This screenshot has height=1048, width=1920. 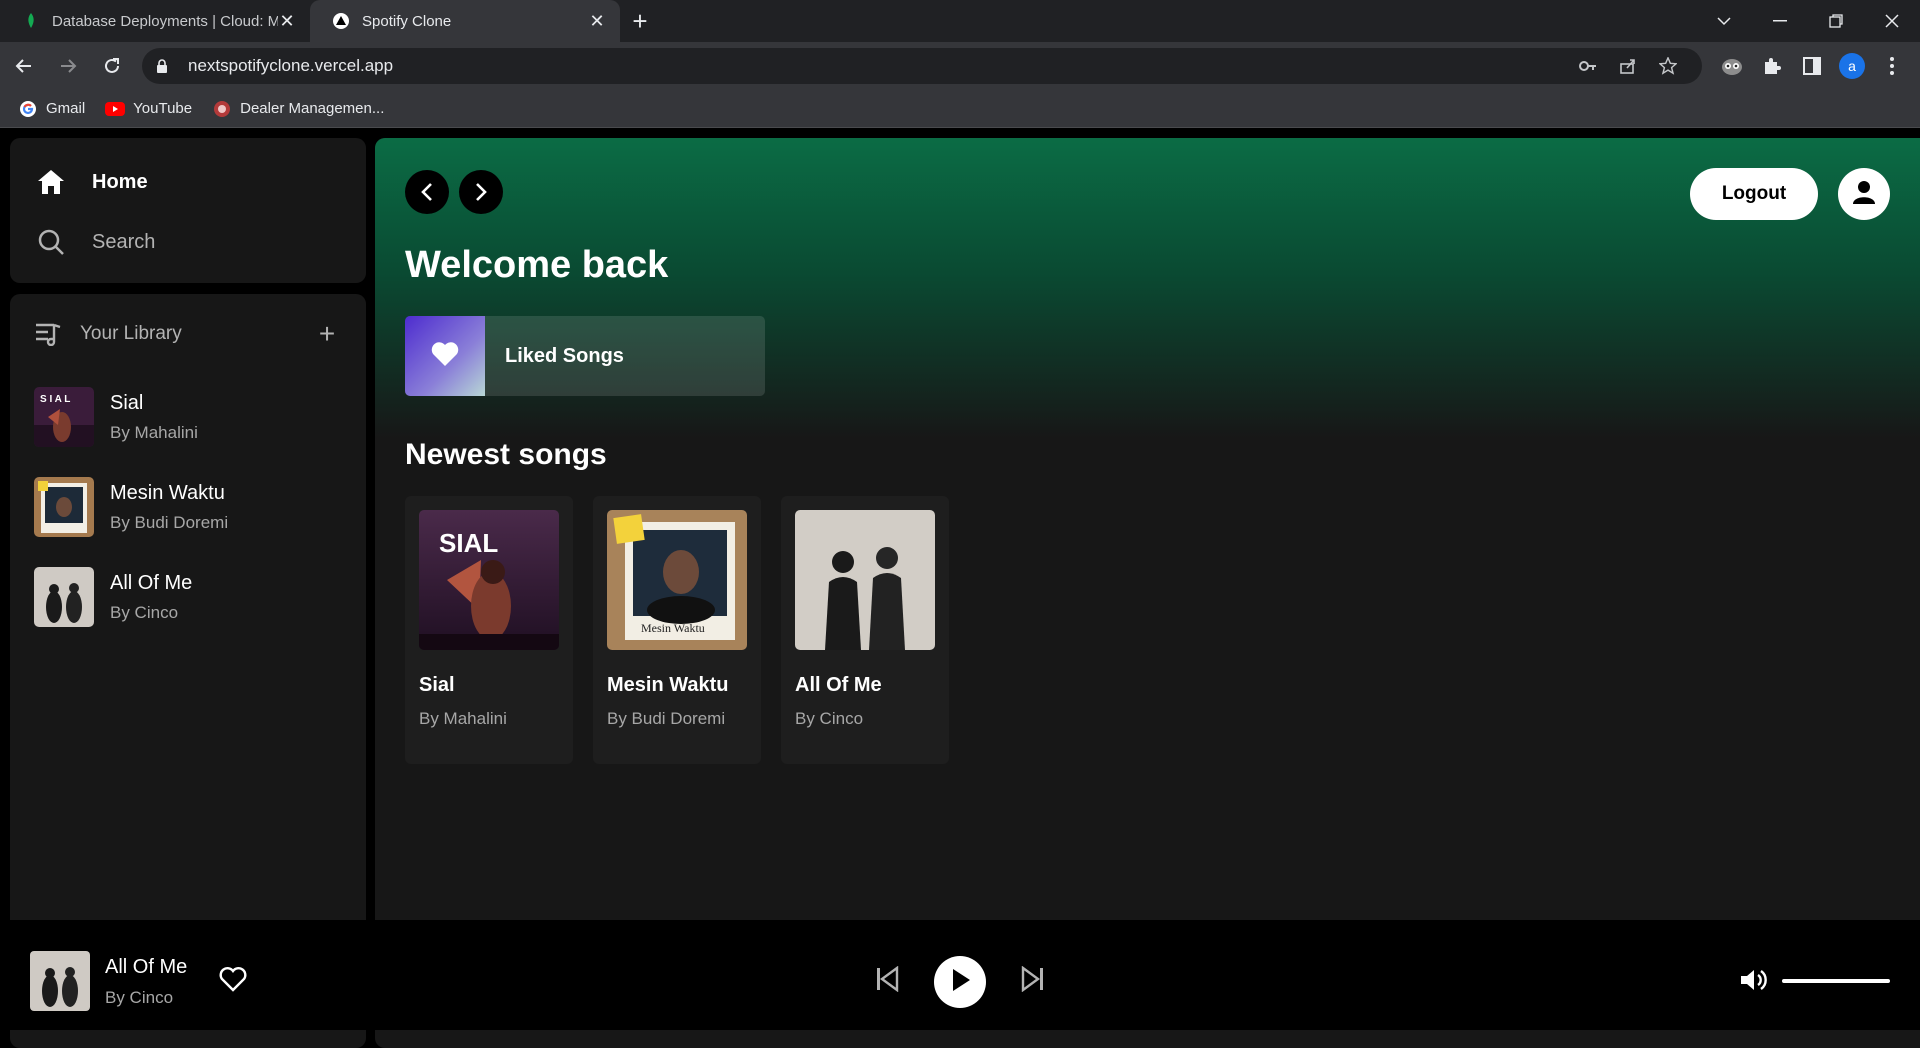 What do you see at coordinates (188, 597) in the screenshot?
I see `list-item: All Of Me By Cinco` at bounding box center [188, 597].